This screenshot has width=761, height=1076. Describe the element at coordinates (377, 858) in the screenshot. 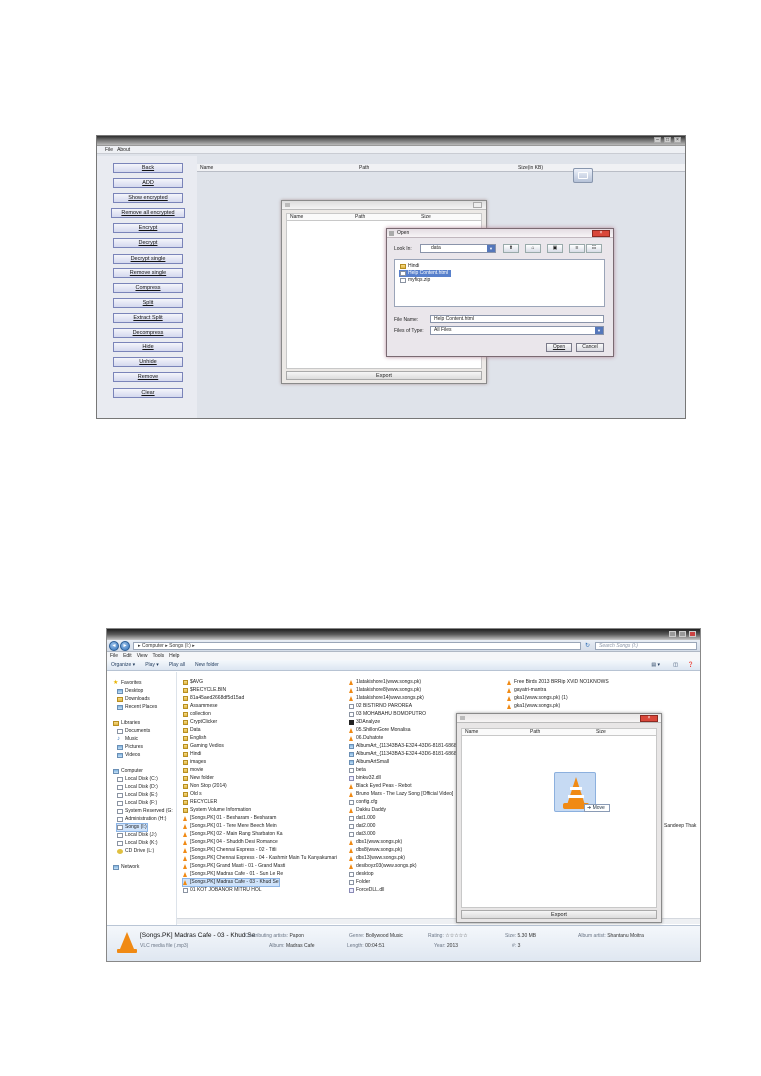

I see `file-item: dbs13(www.songs.pk)` at that location.